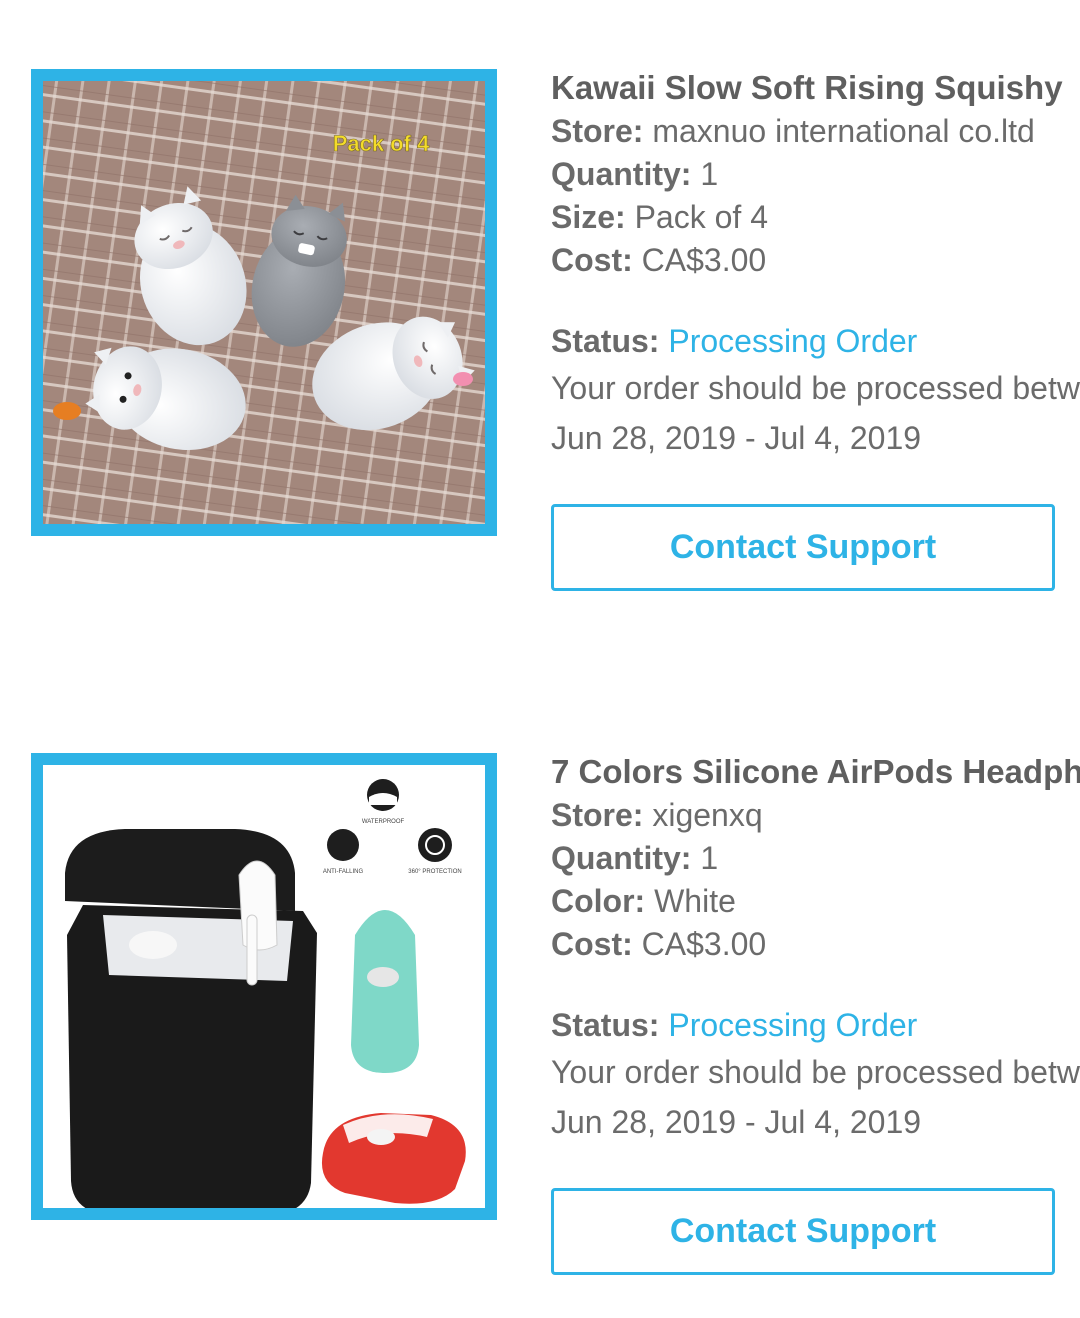 This screenshot has width=1080, height=1318. I want to click on color-value: White, so click(695, 901).